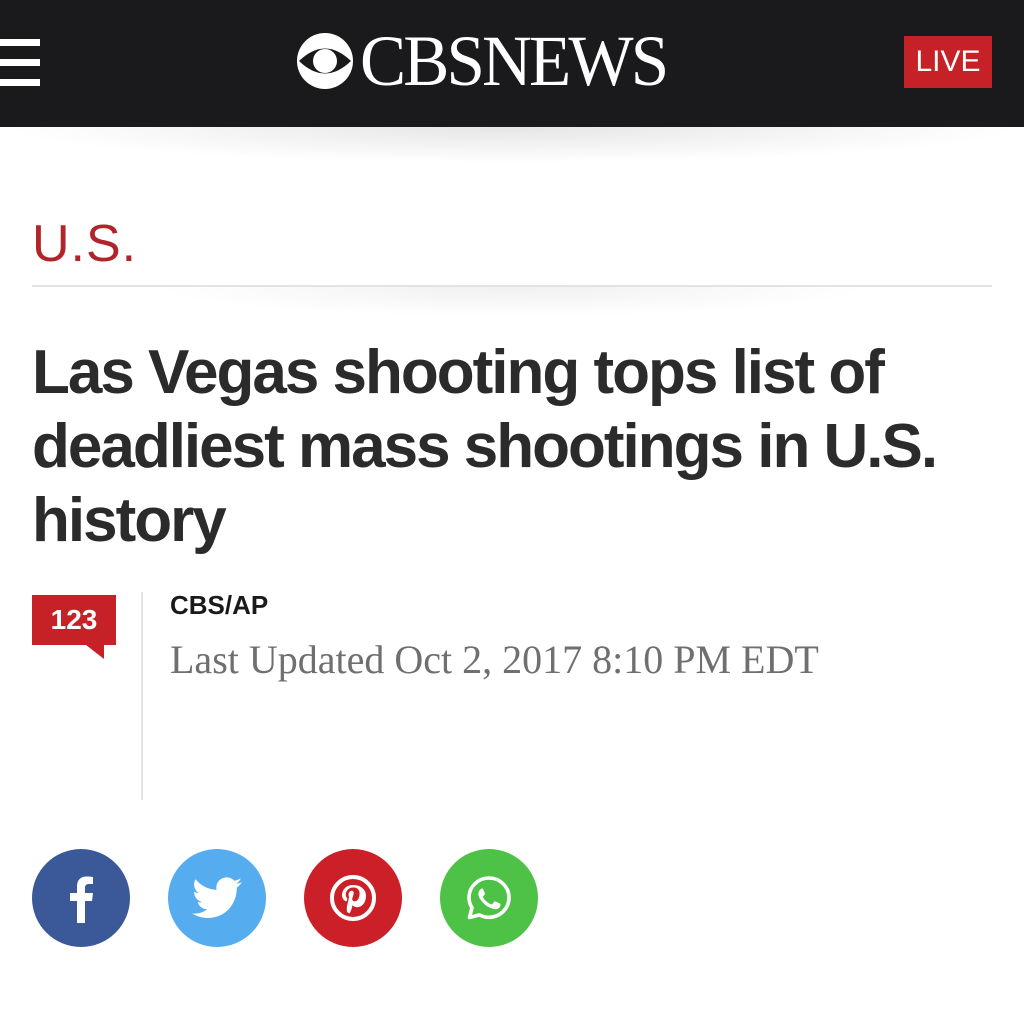  I want to click on twitter-icon, so click(217, 897).